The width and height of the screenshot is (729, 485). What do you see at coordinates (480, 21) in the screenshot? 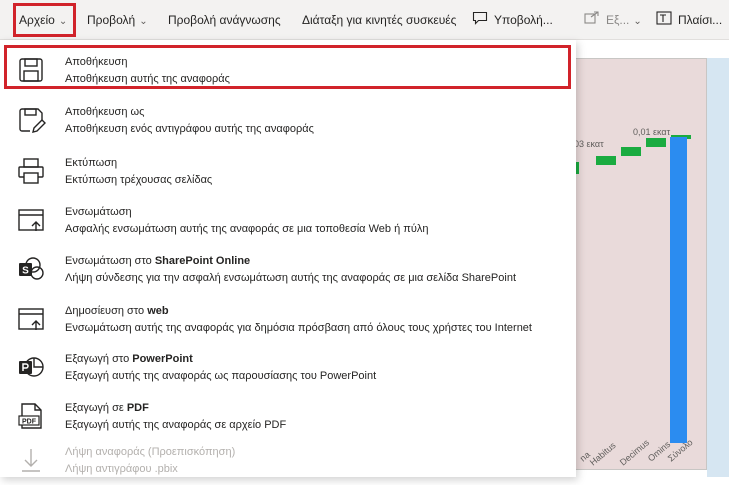
I see `comment-icon` at bounding box center [480, 21].